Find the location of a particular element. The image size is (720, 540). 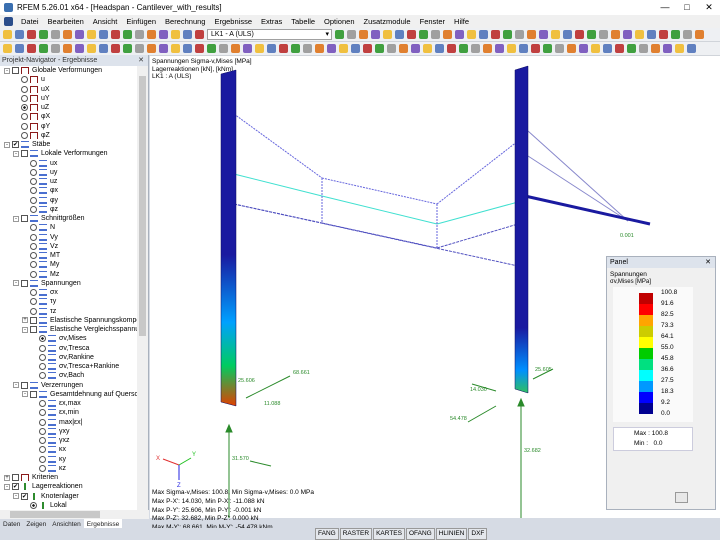

tree-item: σv,Mises is located at coordinates (68, 338).